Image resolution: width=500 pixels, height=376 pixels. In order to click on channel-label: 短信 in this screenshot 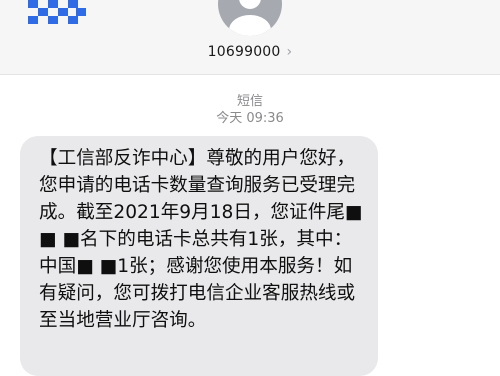, I will do `click(249, 101)`.